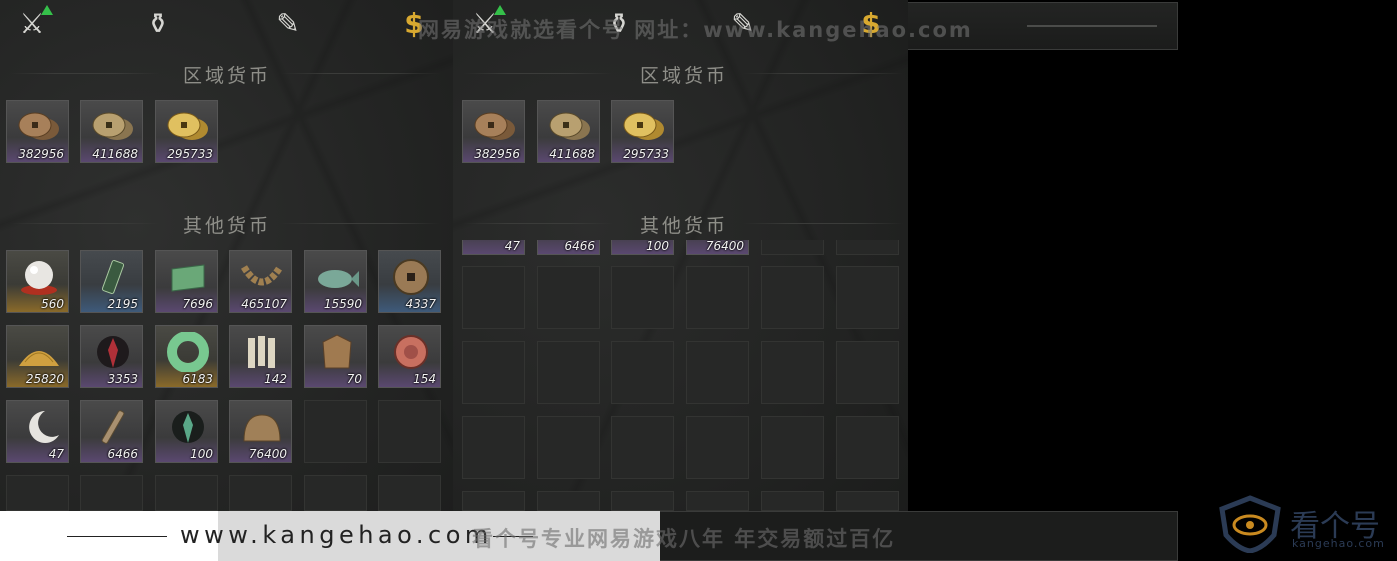 The height and width of the screenshot is (561, 1397). I want to click on scrolled-row-slot: 47, so click(493, 247).